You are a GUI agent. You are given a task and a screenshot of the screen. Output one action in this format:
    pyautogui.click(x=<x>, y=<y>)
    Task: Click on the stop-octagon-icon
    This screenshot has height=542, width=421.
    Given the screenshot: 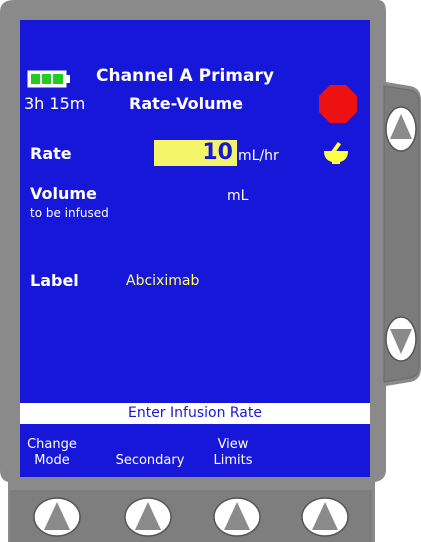 What is the action you would take?
    pyautogui.click(x=338, y=104)
    